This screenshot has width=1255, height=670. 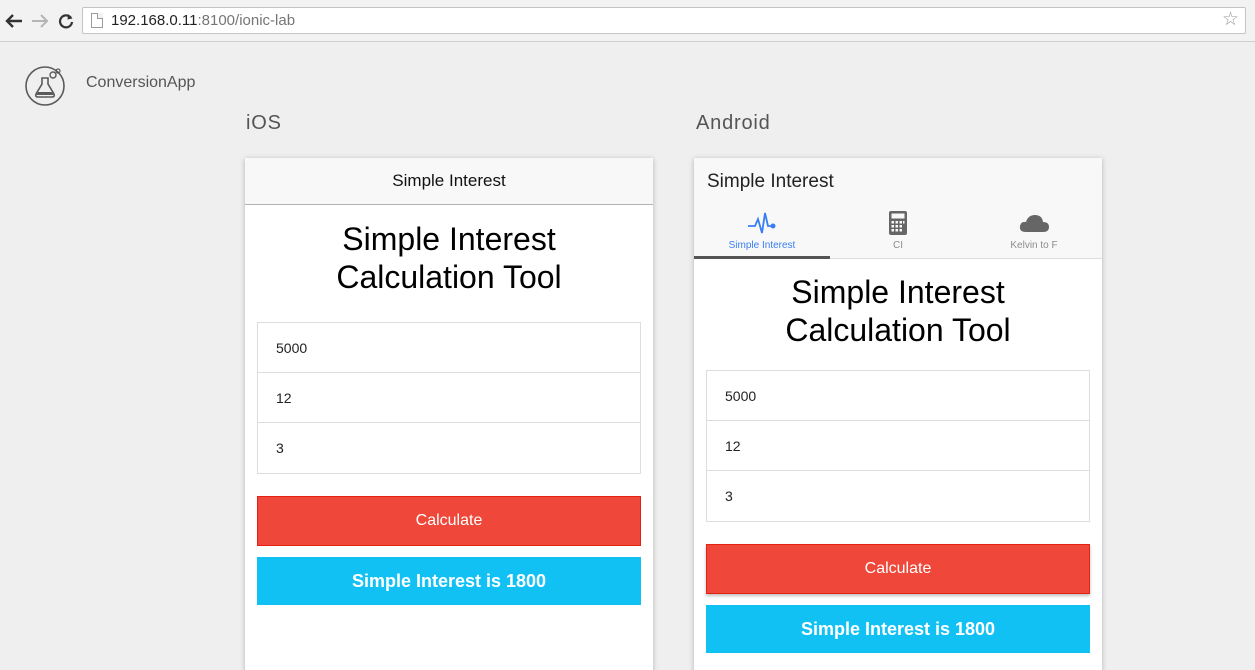 What do you see at coordinates (449, 581) in the screenshot?
I see `ios-result-banner: Simple Interest is 1800` at bounding box center [449, 581].